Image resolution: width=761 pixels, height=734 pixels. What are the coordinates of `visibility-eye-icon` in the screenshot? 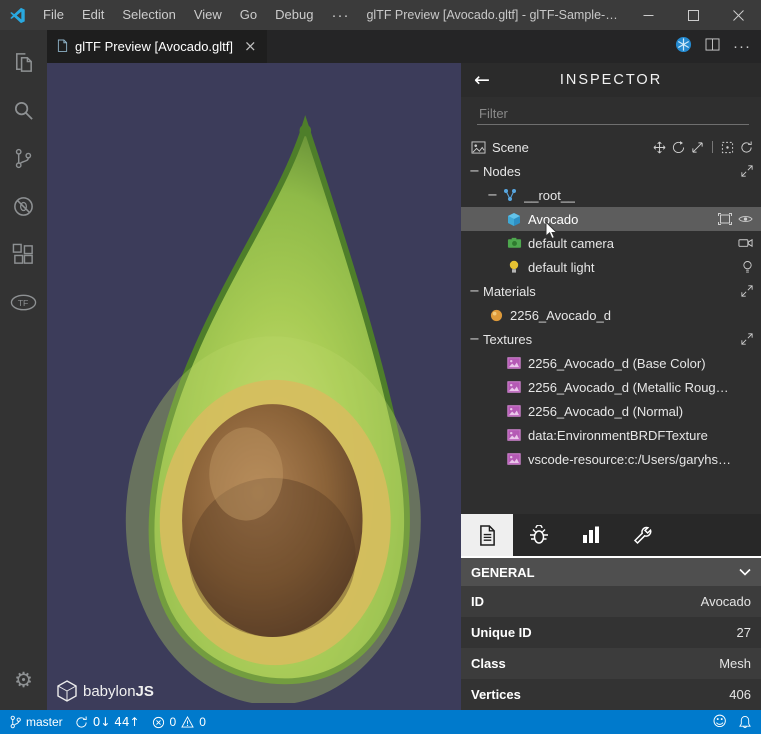 It's located at (745, 219).